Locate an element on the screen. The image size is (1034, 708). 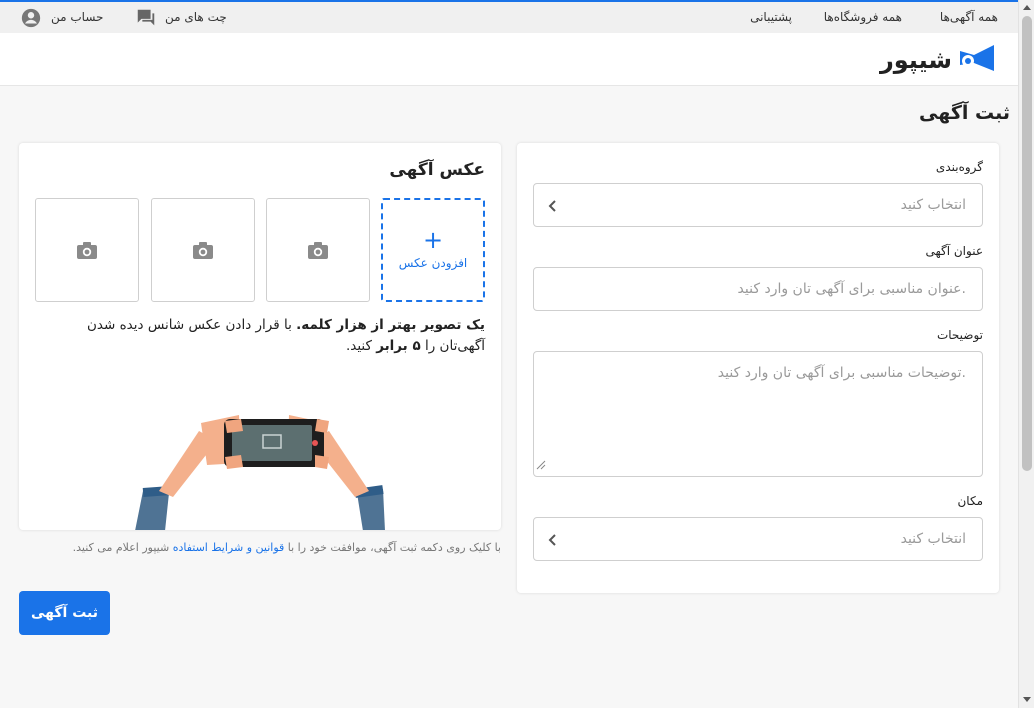
promo-text-2: کنید. is located at coordinates (361, 346).